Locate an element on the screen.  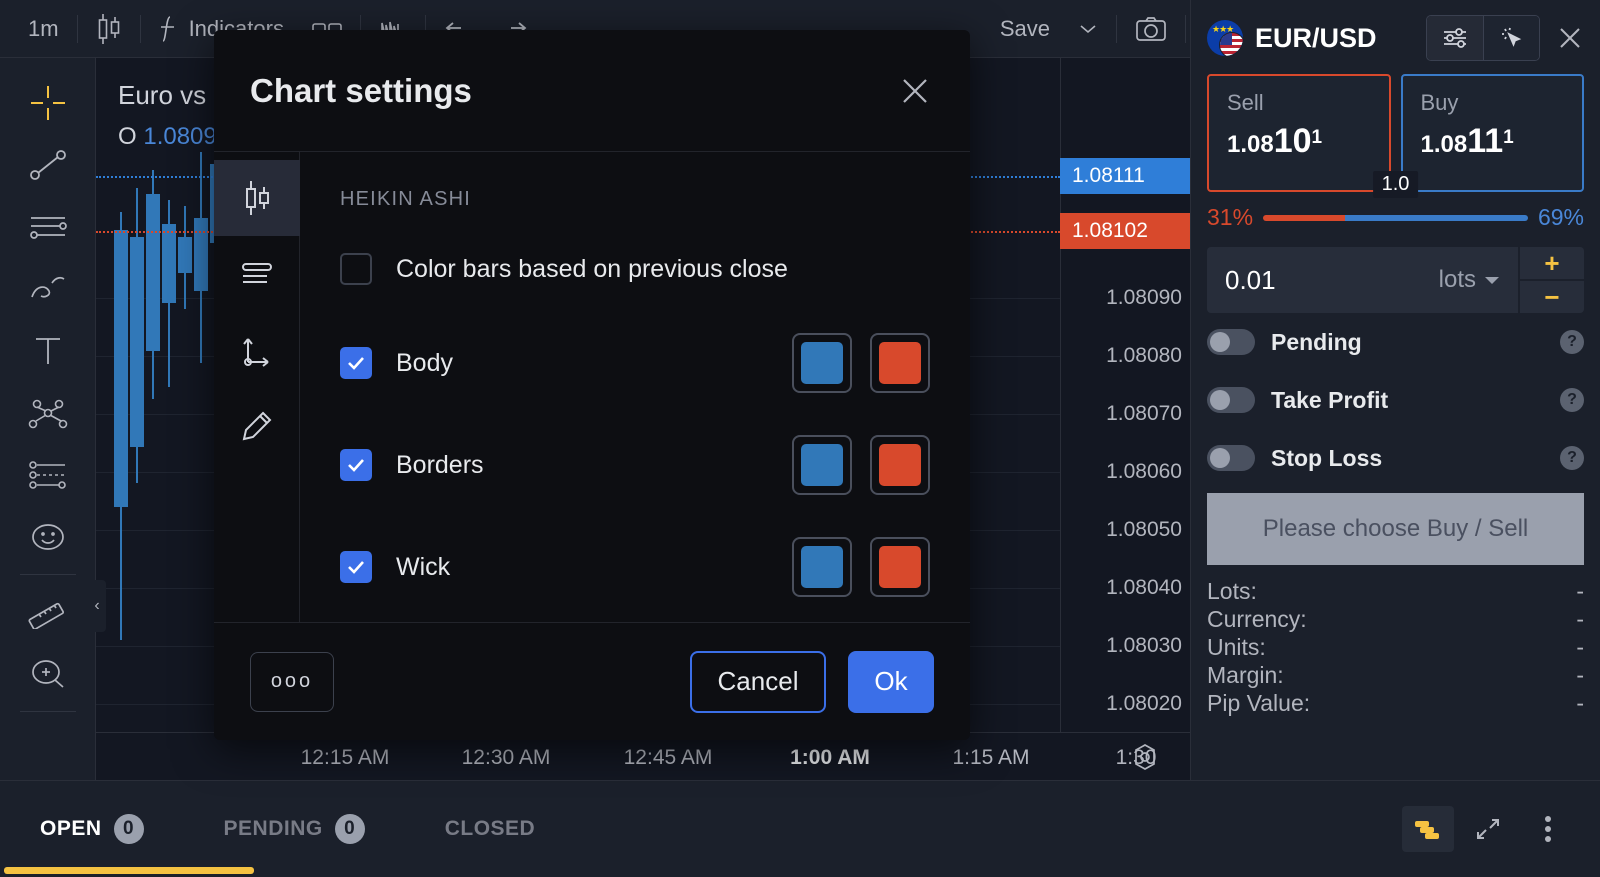
candlestick-icon is located at coordinates (109, 29).